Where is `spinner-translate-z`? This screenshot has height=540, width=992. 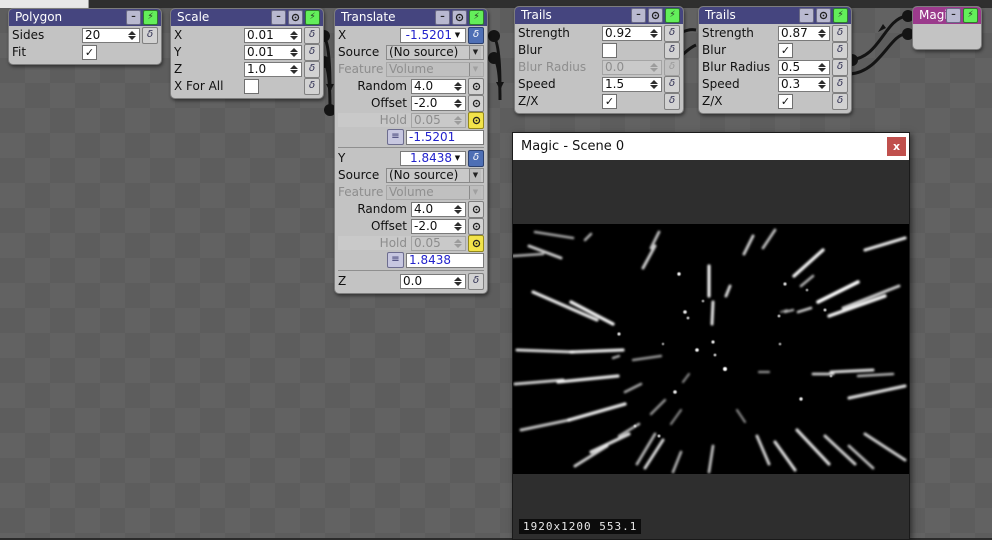 spinner-translate-z is located at coordinates (458, 281).